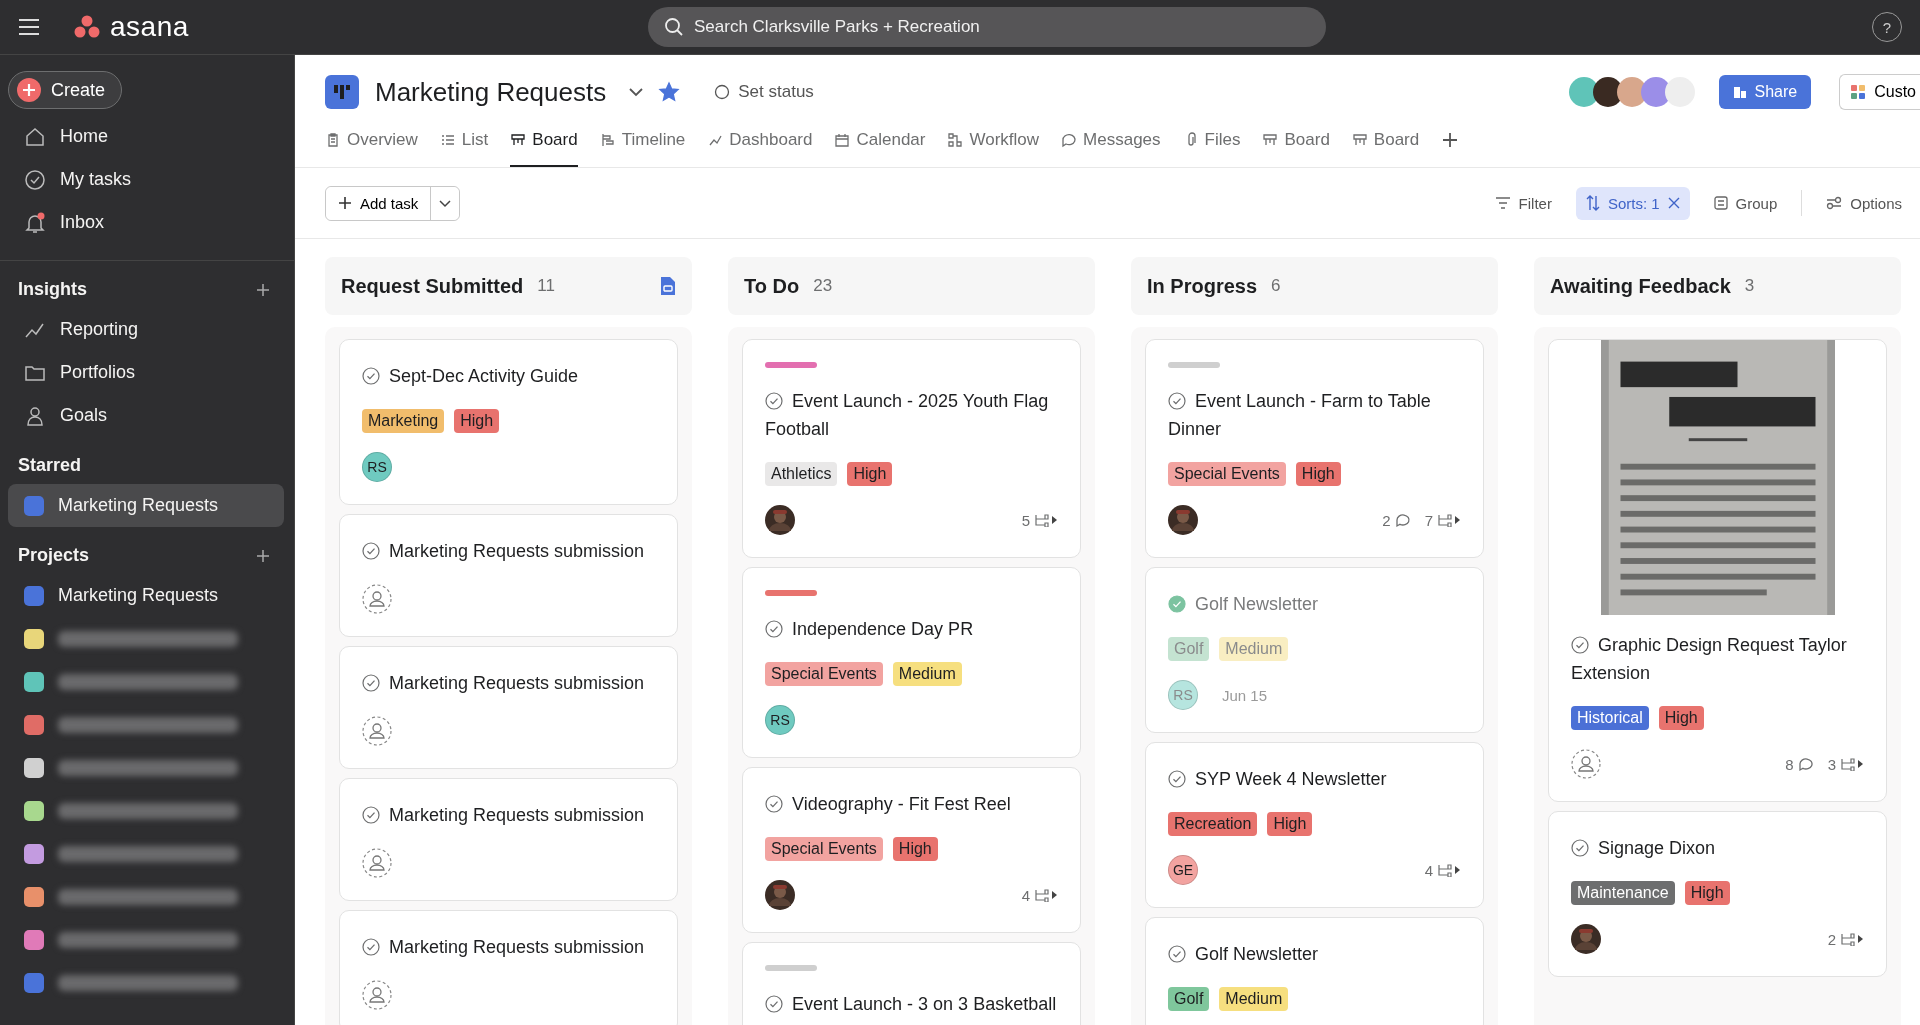 This screenshot has width=1920, height=1025. Describe the element at coordinates (1245, 695) in the screenshot. I see `due-date: Jun 15` at that location.